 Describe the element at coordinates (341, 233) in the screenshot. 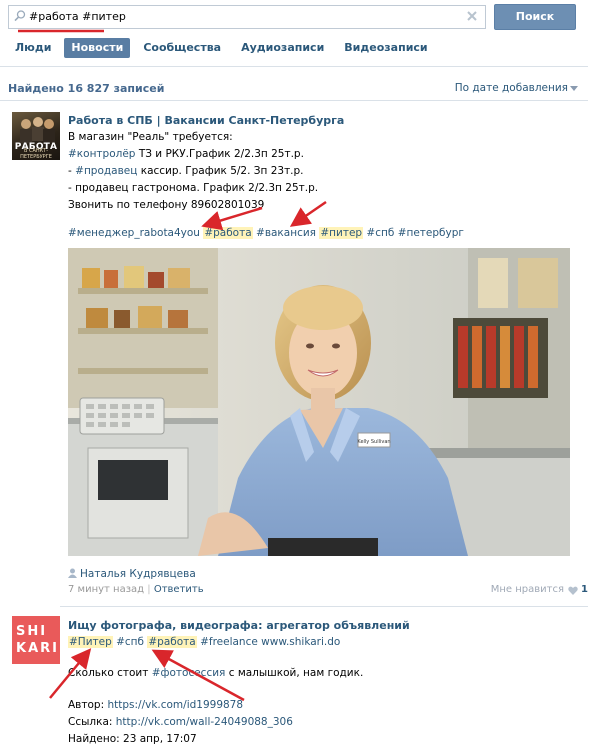

I see `hashtag-link: #питер` at that location.